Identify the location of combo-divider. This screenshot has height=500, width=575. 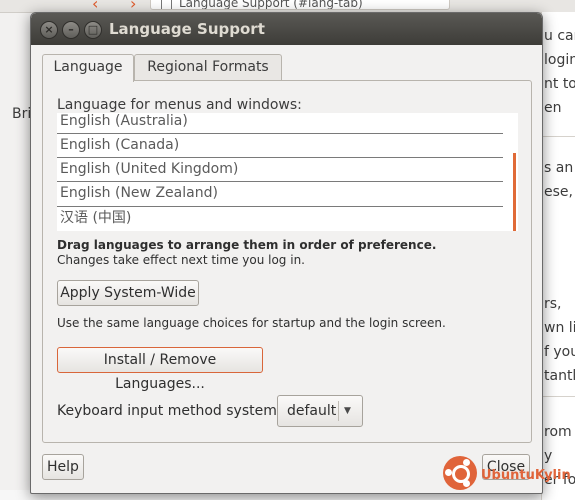
(338, 411).